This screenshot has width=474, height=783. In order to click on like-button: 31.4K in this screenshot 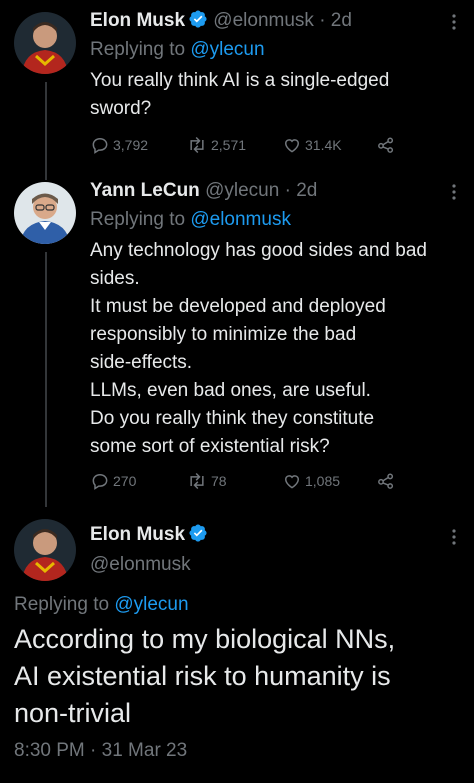, I will do `click(312, 145)`.